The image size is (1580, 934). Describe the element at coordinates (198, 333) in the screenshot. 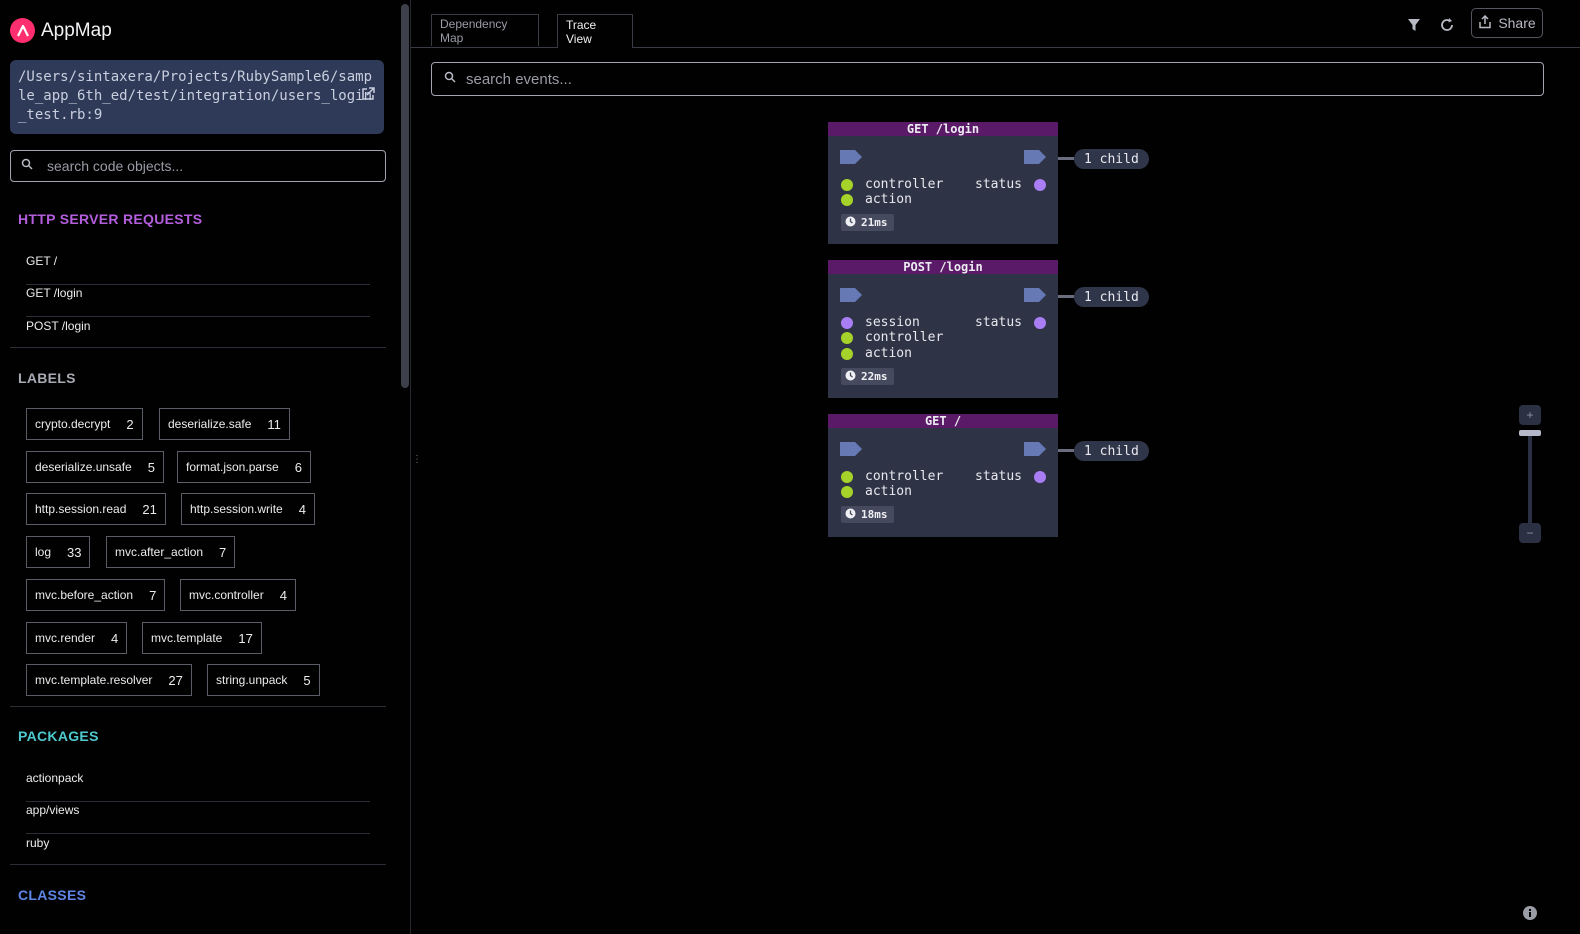

I see `http-request-item: POST /login` at that location.